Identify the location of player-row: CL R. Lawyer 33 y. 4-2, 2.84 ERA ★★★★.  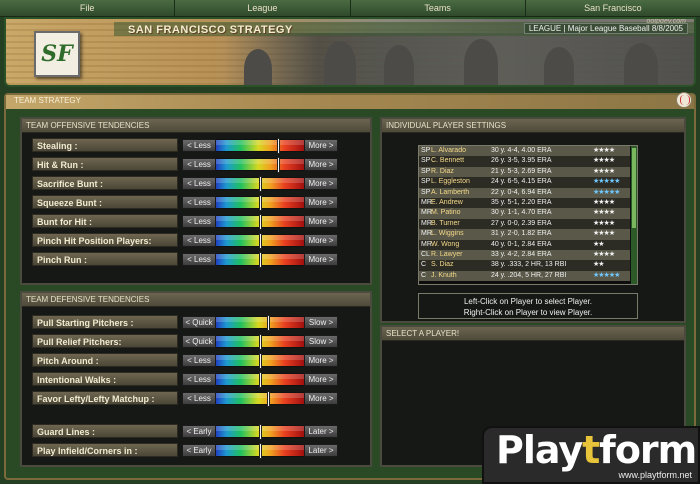
(528, 255).